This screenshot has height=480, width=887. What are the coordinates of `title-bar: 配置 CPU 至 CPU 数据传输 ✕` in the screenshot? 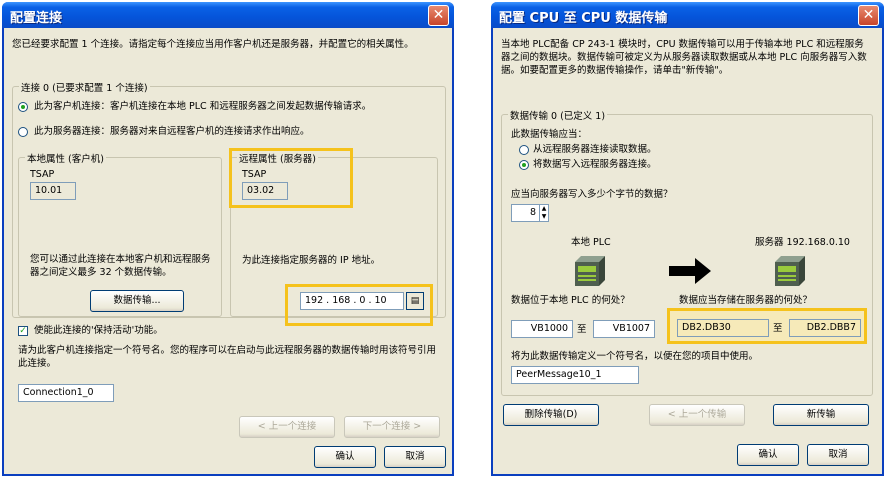 It's located at (687, 15).